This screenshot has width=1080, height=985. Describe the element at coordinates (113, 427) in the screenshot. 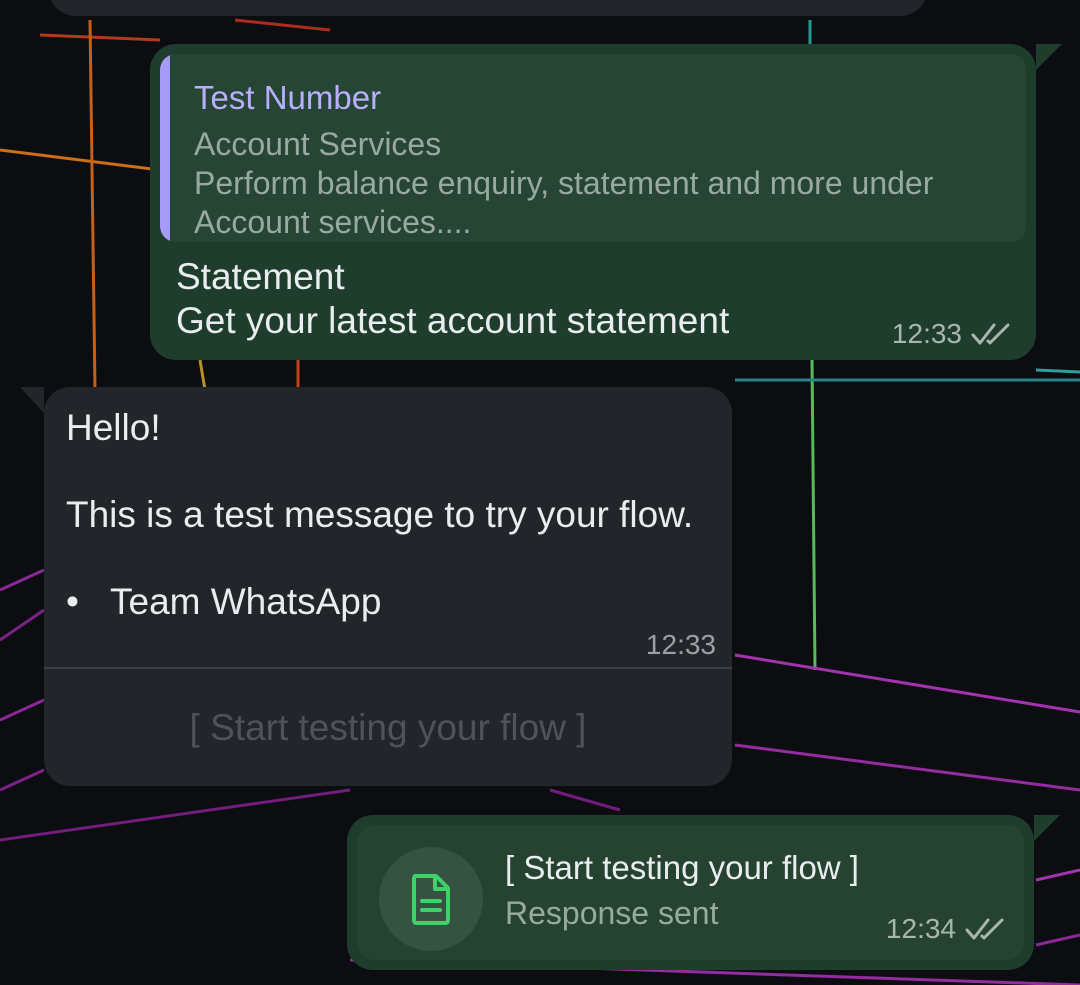

I see `message-greeting: Hello!` at that location.